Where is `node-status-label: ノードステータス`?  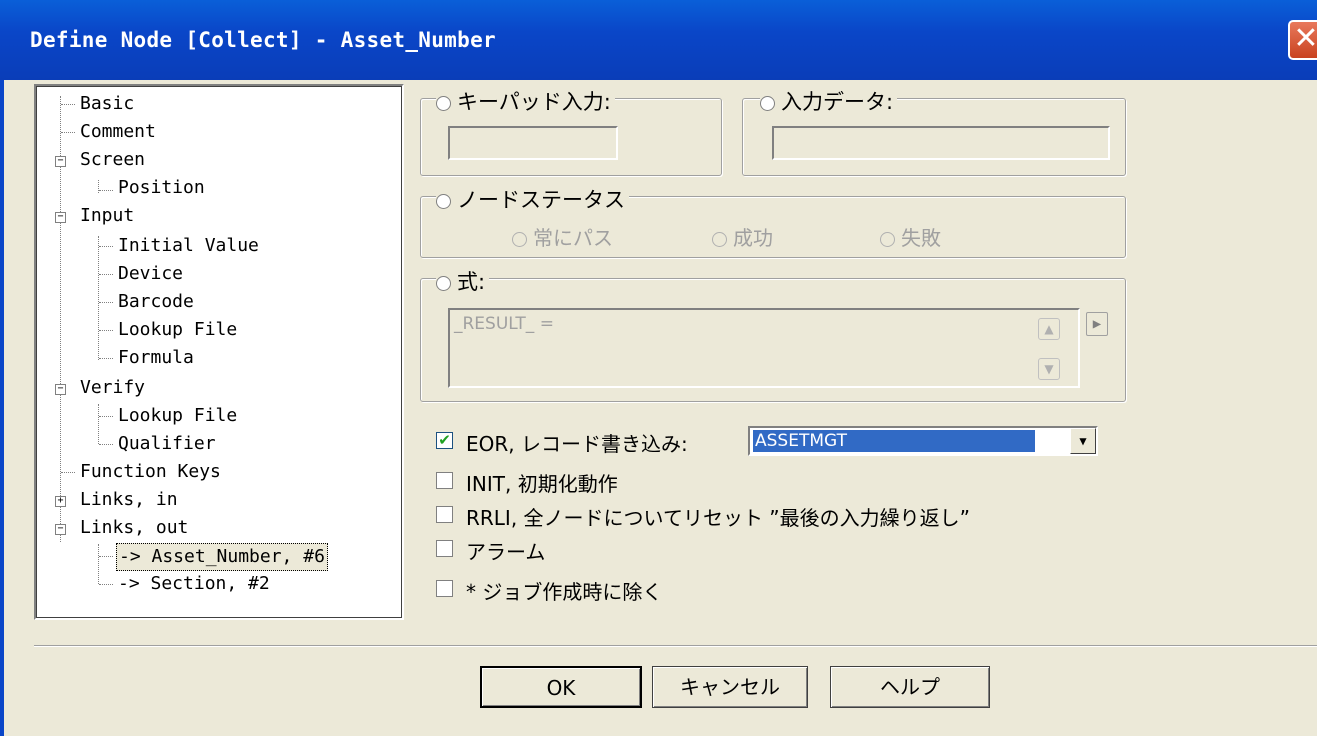 node-status-label: ノードステータス is located at coordinates (541, 200).